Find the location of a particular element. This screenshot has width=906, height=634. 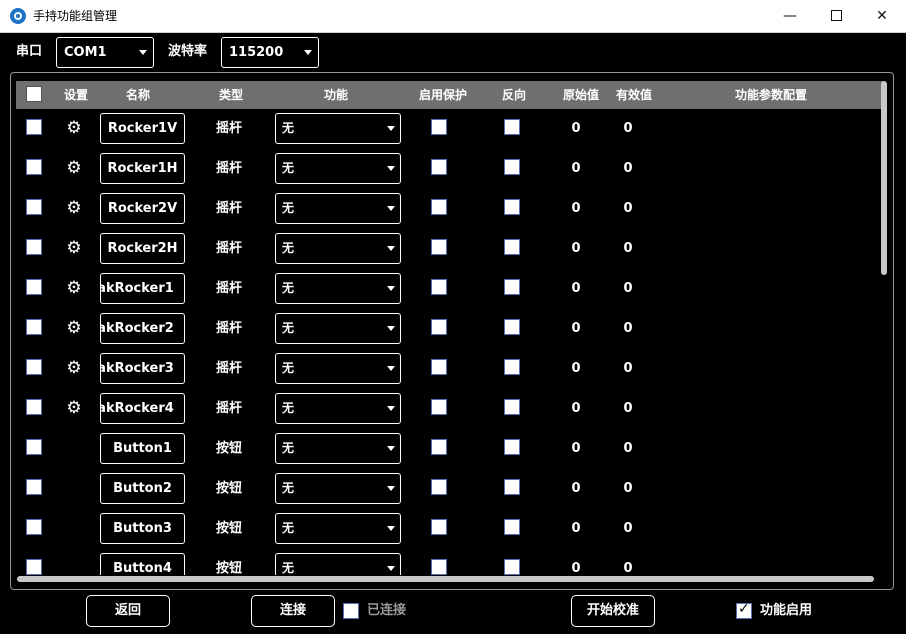

name-field: akRocker3 is located at coordinates (142, 368).